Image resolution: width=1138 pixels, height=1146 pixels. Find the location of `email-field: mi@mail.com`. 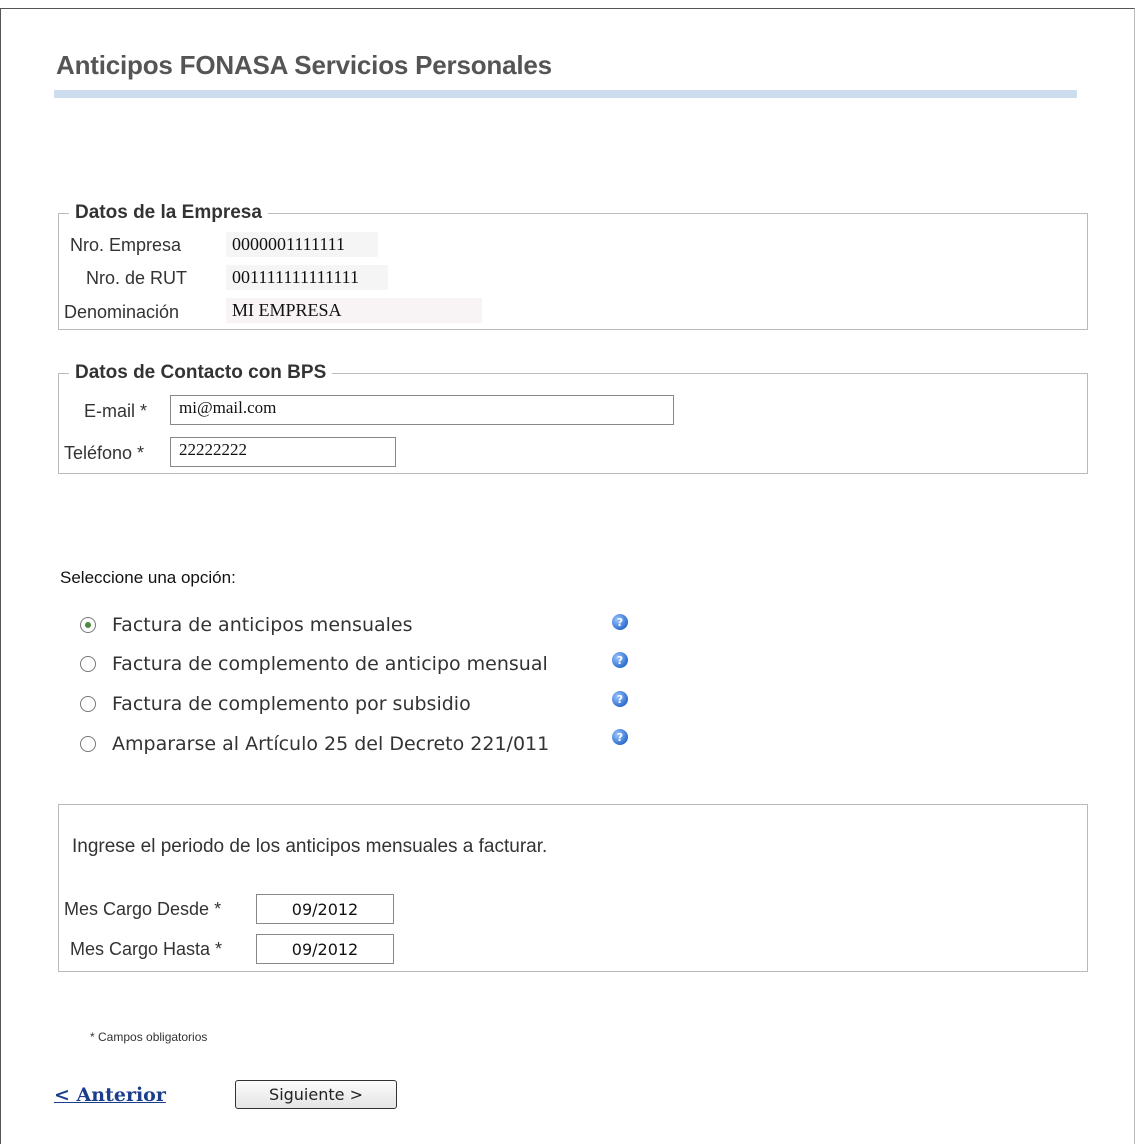

email-field: mi@mail.com is located at coordinates (422, 410).